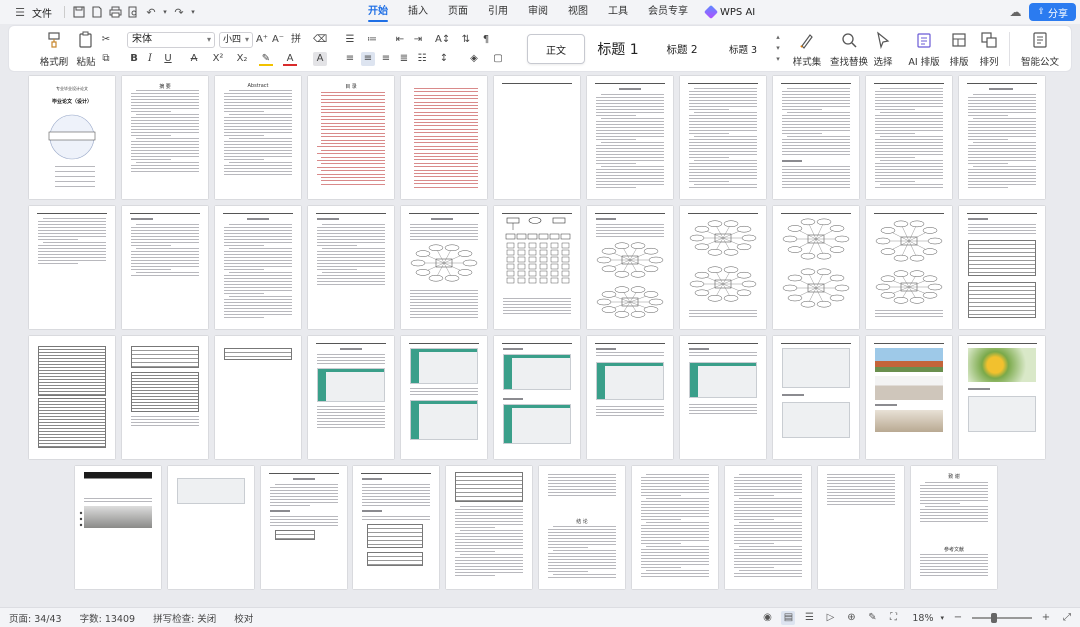  What do you see at coordinates (920, 618) in the screenshot?
I see `zoom-level: 18%` at bounding box center [920, 618].